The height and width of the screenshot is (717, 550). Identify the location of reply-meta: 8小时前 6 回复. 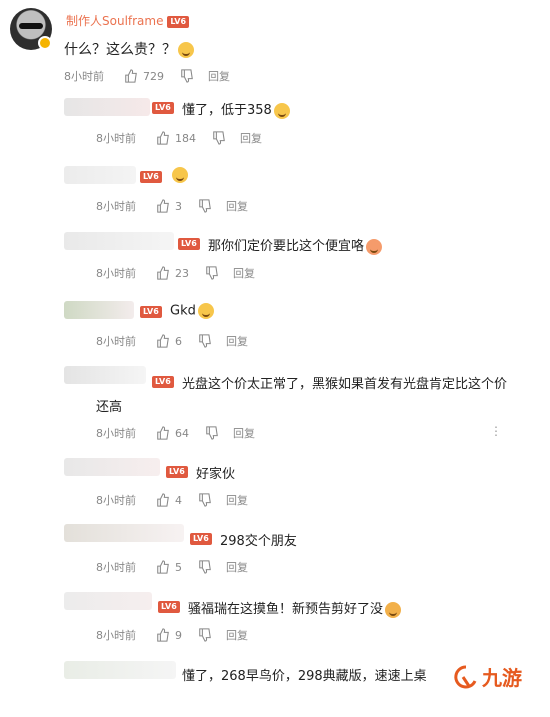
(172, 341).